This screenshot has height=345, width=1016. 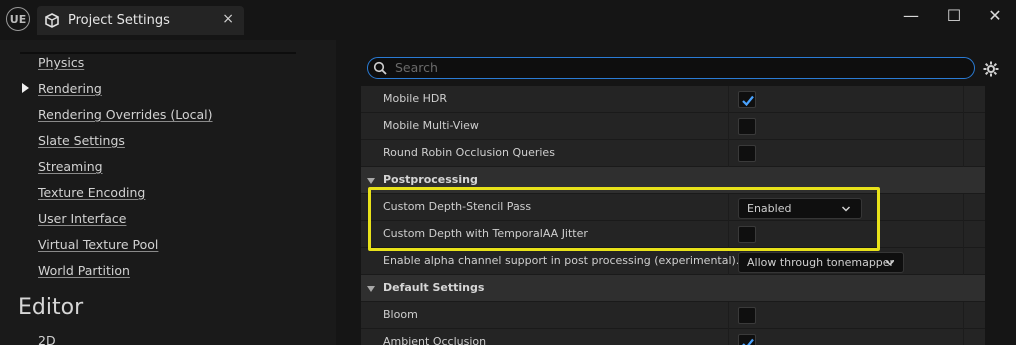 What do you see at coordinates (52, 20) in the screenshot?
I see `project-settings-icon` at bounding box center [52, 20].